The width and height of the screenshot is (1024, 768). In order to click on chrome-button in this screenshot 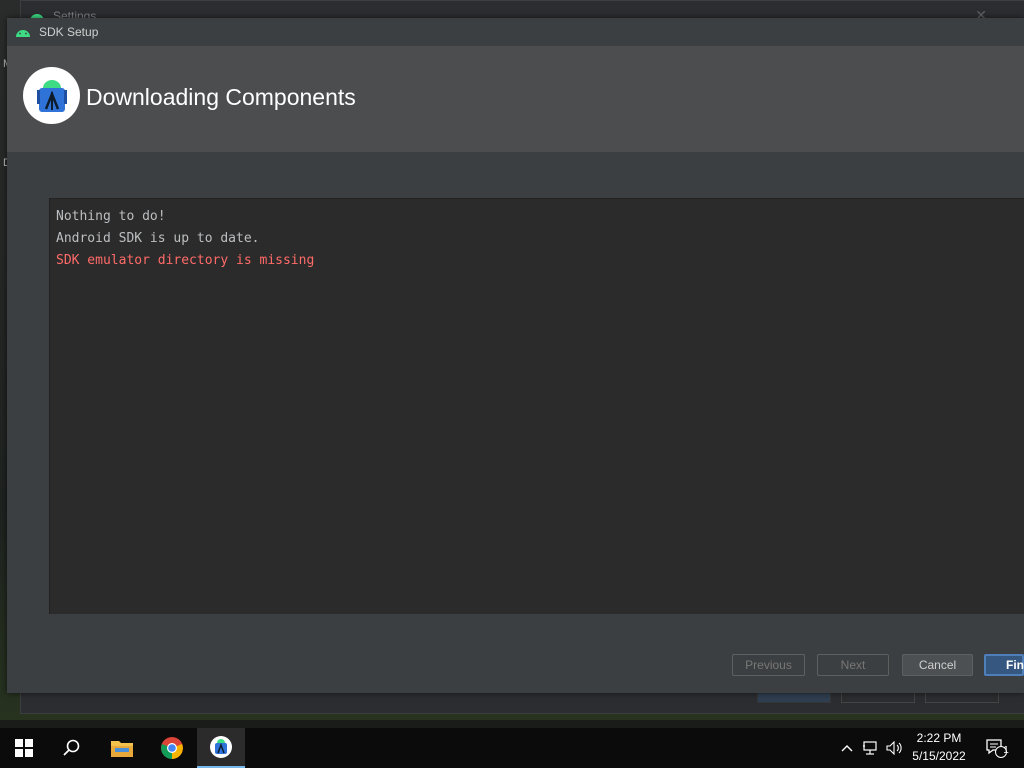, I will do `click(172, 748)`.